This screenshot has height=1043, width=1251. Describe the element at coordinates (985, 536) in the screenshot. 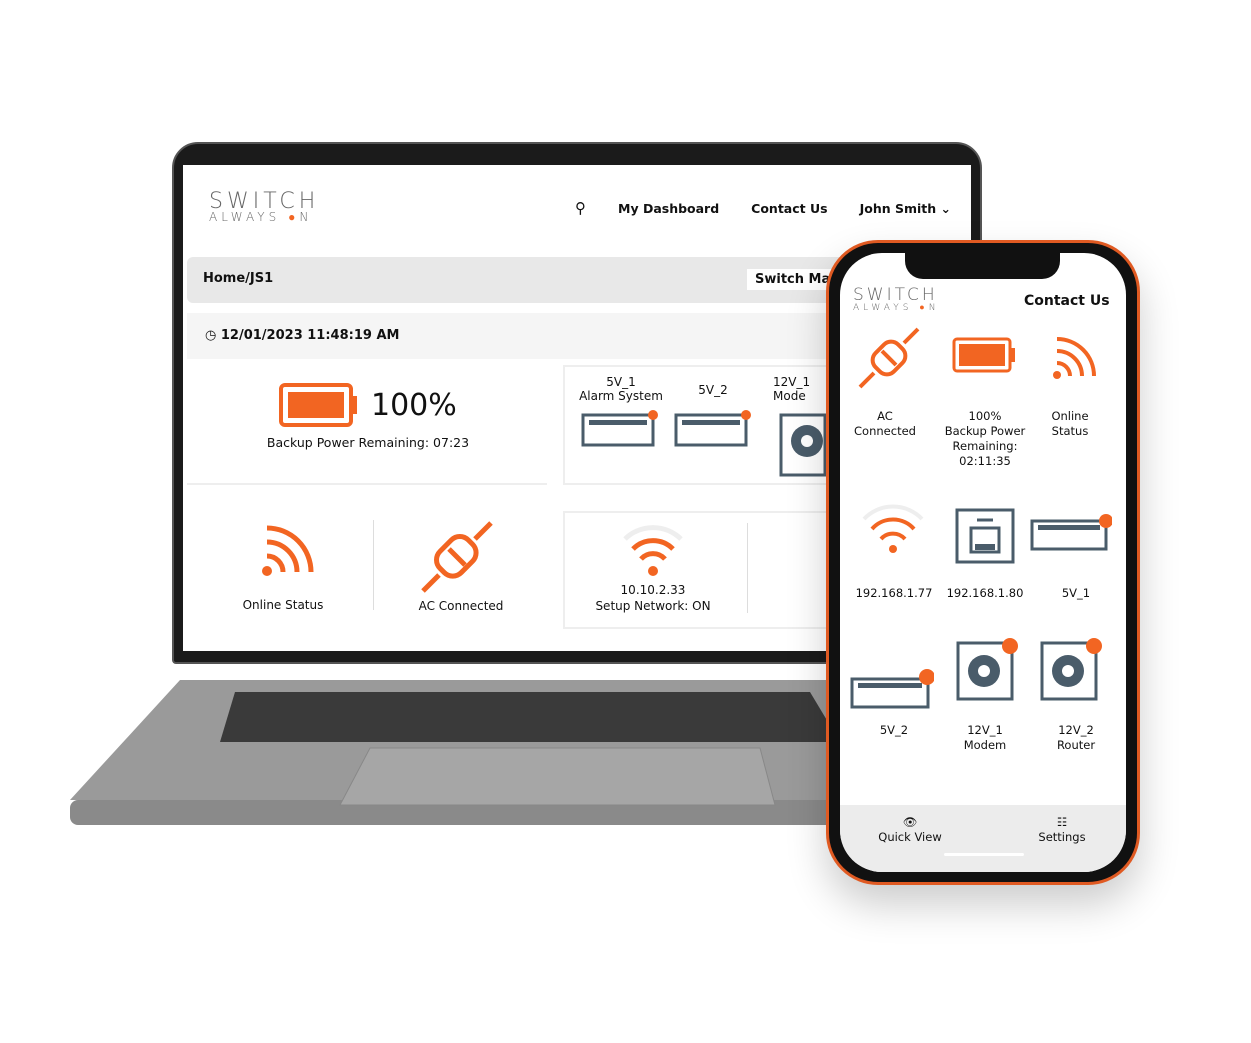

I see `ethernet-port-icon` at that location.